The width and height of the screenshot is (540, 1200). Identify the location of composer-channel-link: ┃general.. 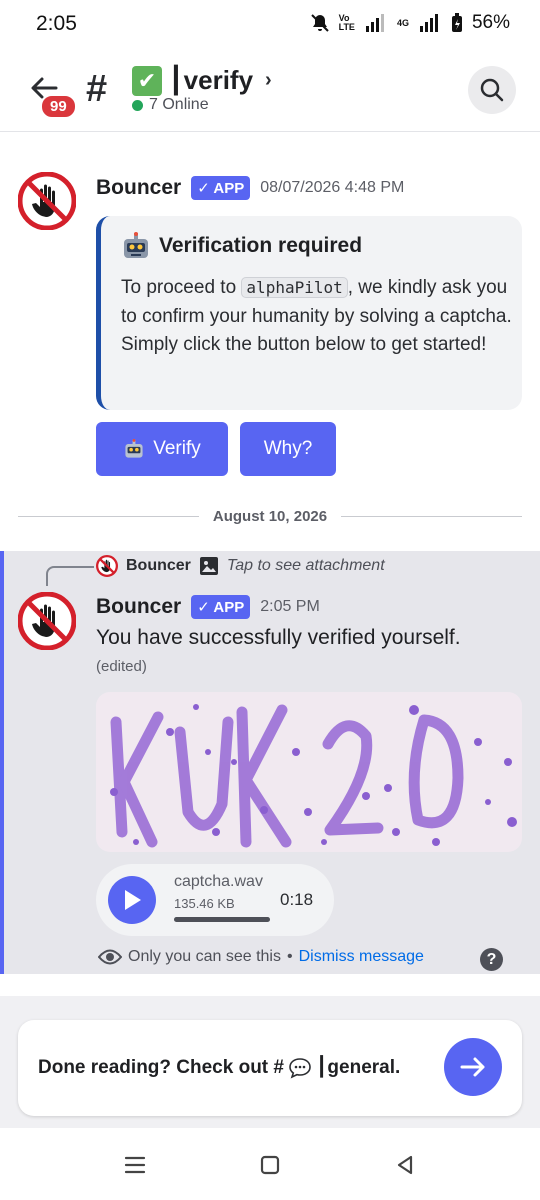
(358, 1067).